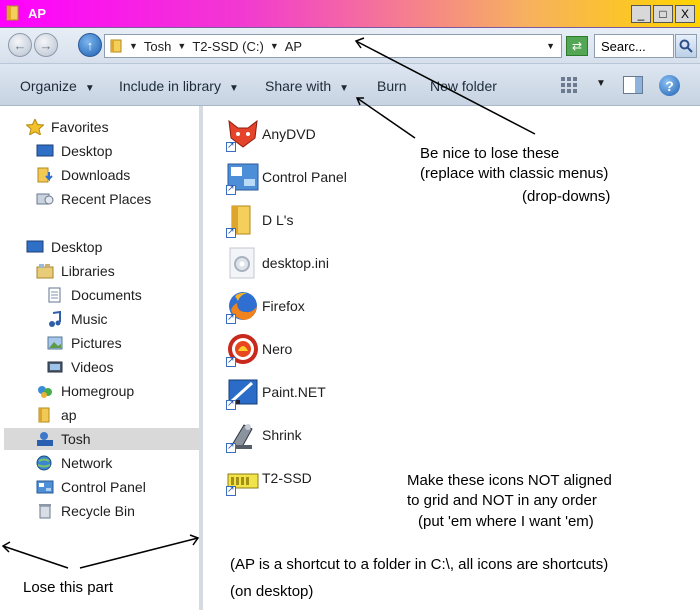  What do you see at coordinates (94, 295) in the screenshot?
I see `nav-documents: Documents` at bounding box center [94, 295].